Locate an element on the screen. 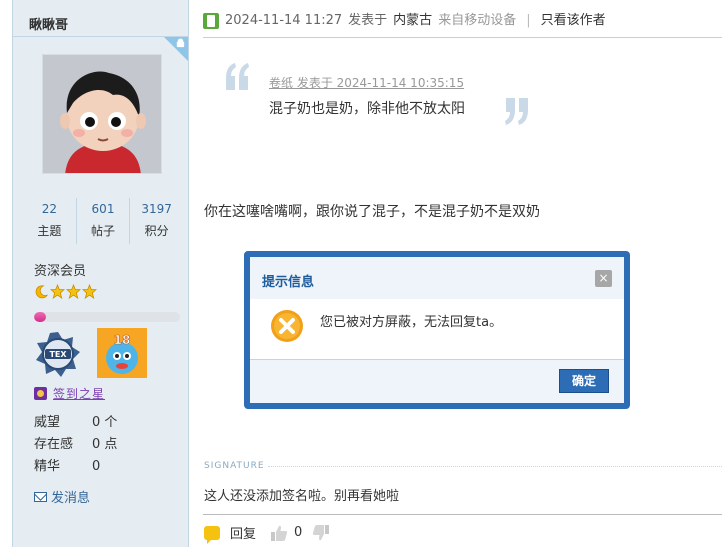 The height and width of the screenshot is (547, 722). like-count: 0 is located at coordinates (298, 532).